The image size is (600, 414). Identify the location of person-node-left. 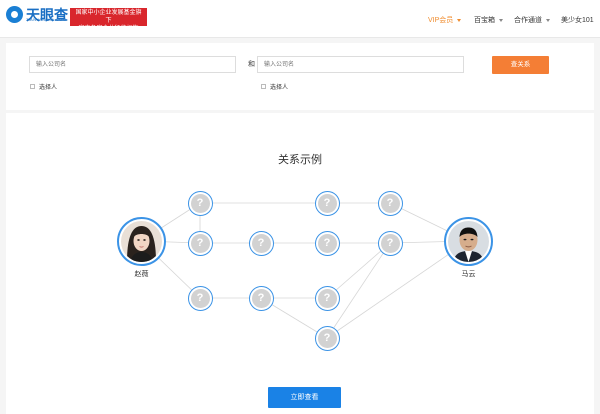
(141, 241).